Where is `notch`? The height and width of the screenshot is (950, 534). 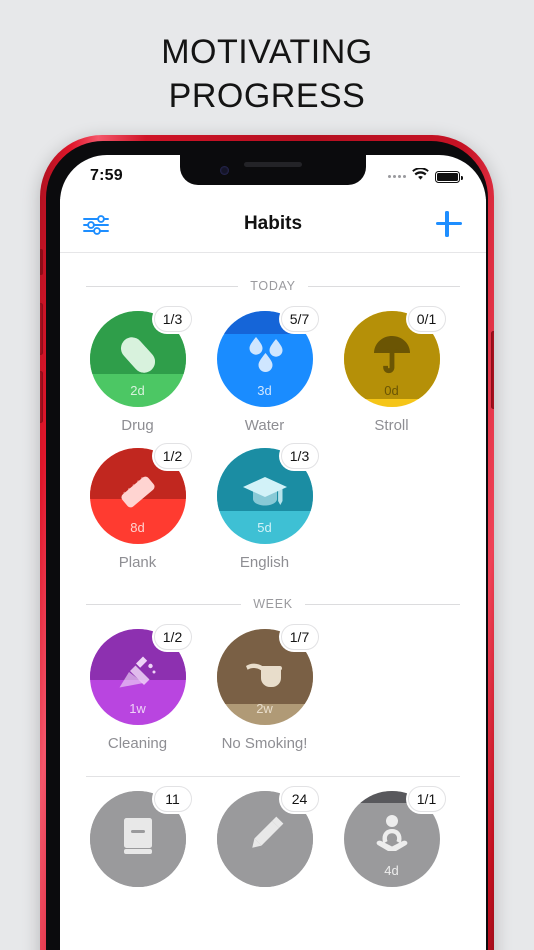 notch is located at coordinates (273, 170).